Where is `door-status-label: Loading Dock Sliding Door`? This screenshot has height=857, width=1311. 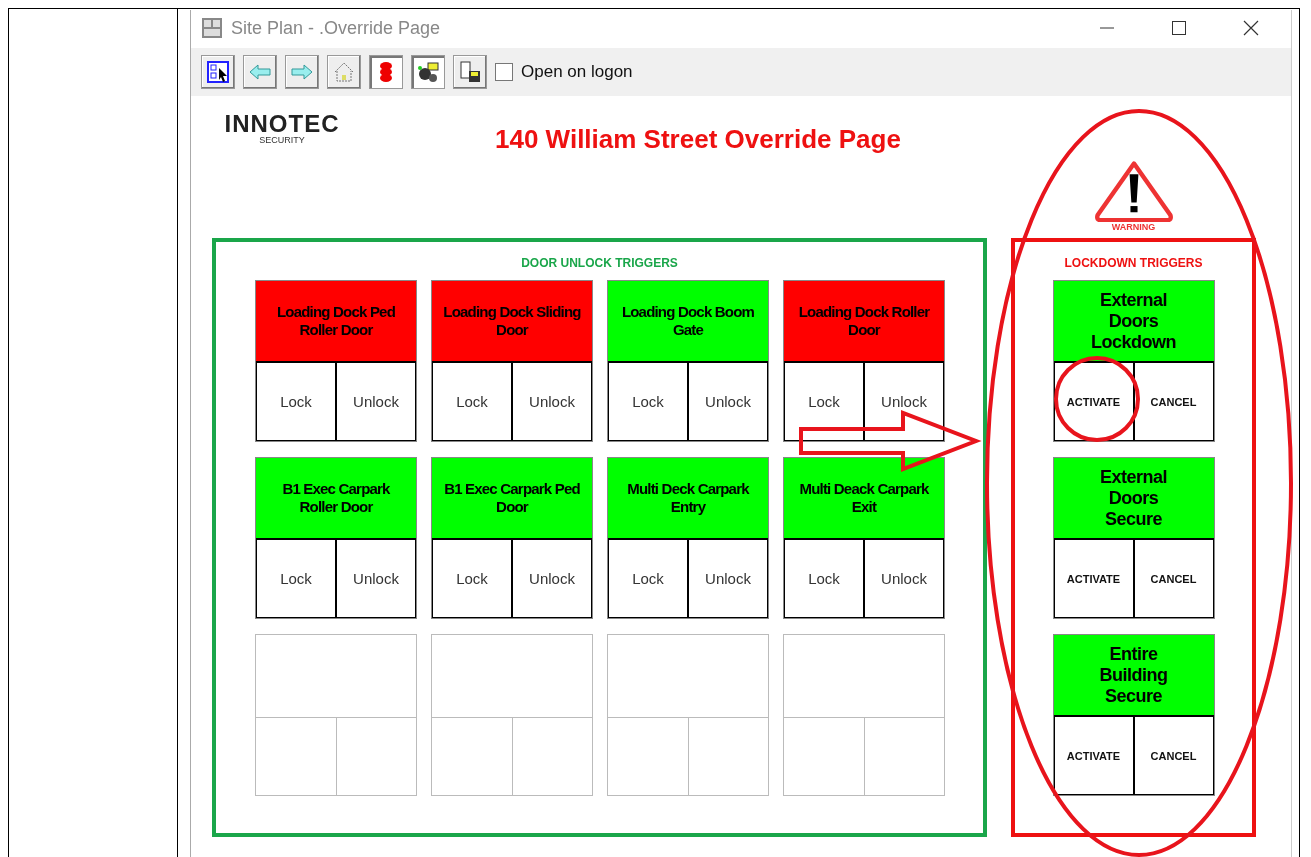 door-status-label: Loading Dock Sliding Door is located at coordinates (512, 322).